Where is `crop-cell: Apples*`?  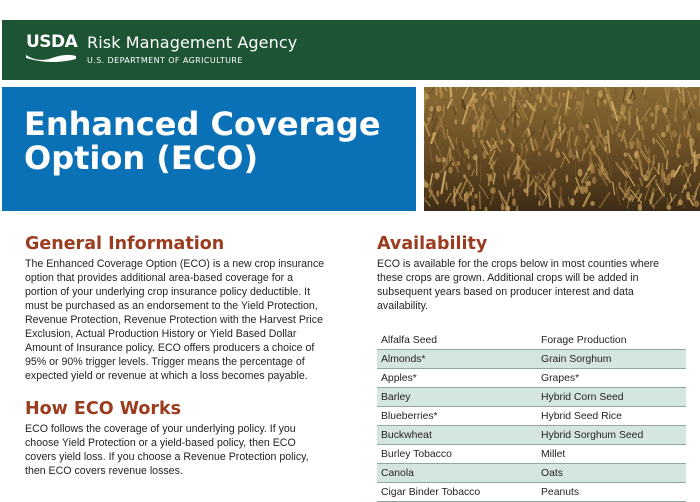
crop-cell: Apples* is located at coordinates (457, 378).